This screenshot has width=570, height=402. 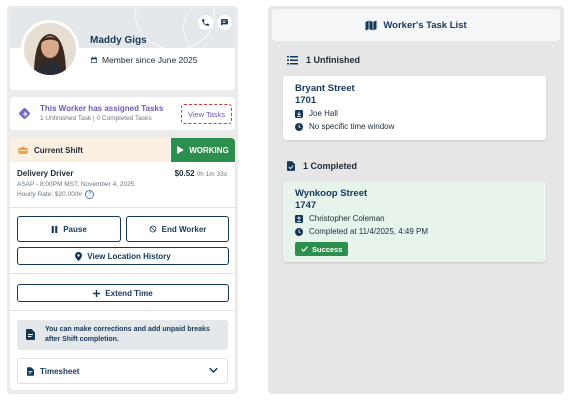 I want to click on task-time: No specific time window, so click(x=344, y=126).